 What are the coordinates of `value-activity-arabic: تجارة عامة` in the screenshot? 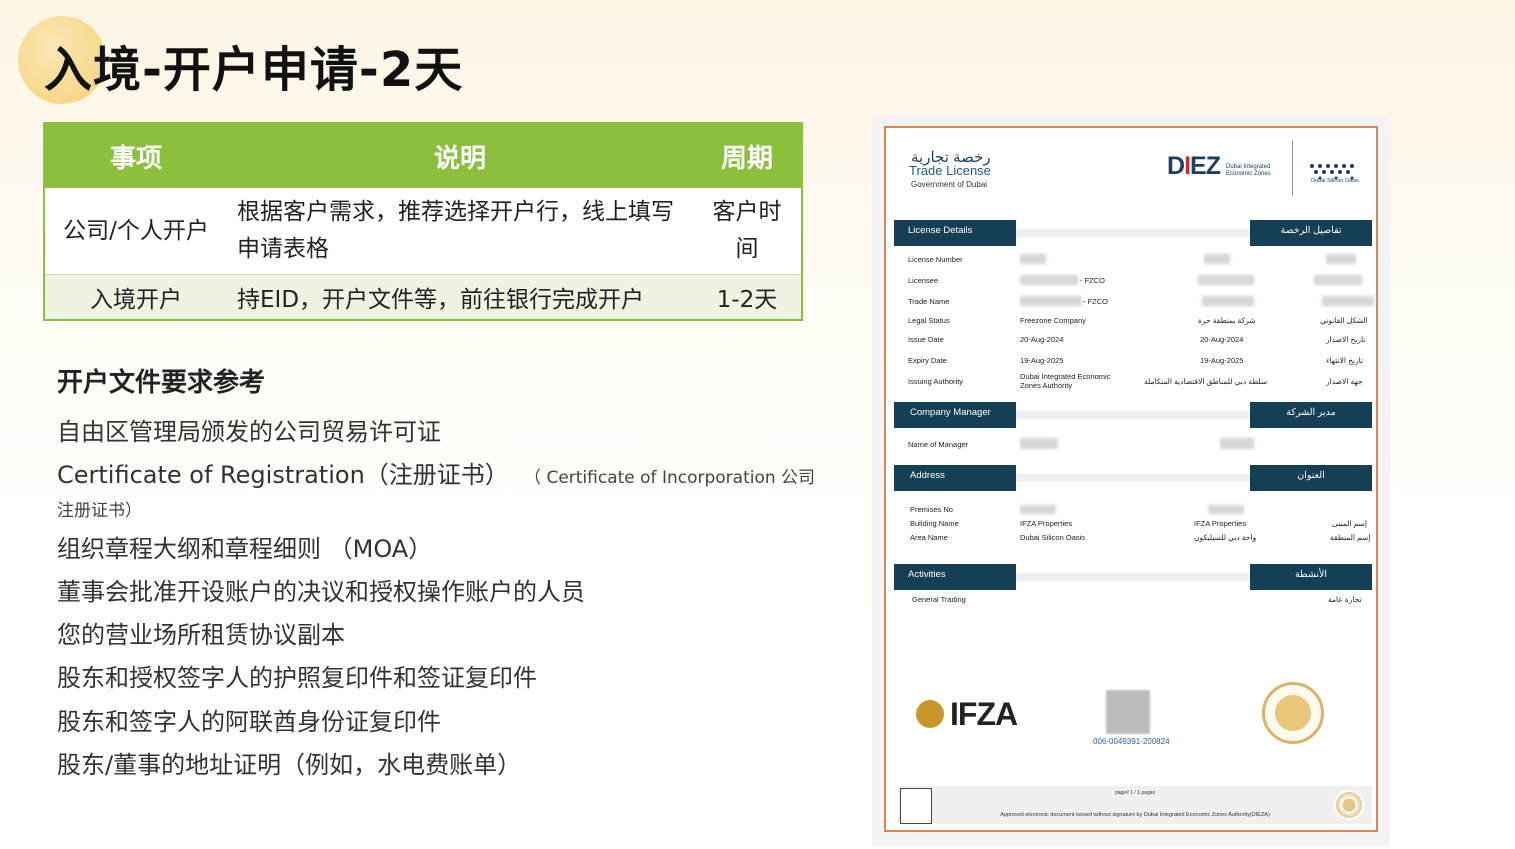 It's located at (1345, 599).